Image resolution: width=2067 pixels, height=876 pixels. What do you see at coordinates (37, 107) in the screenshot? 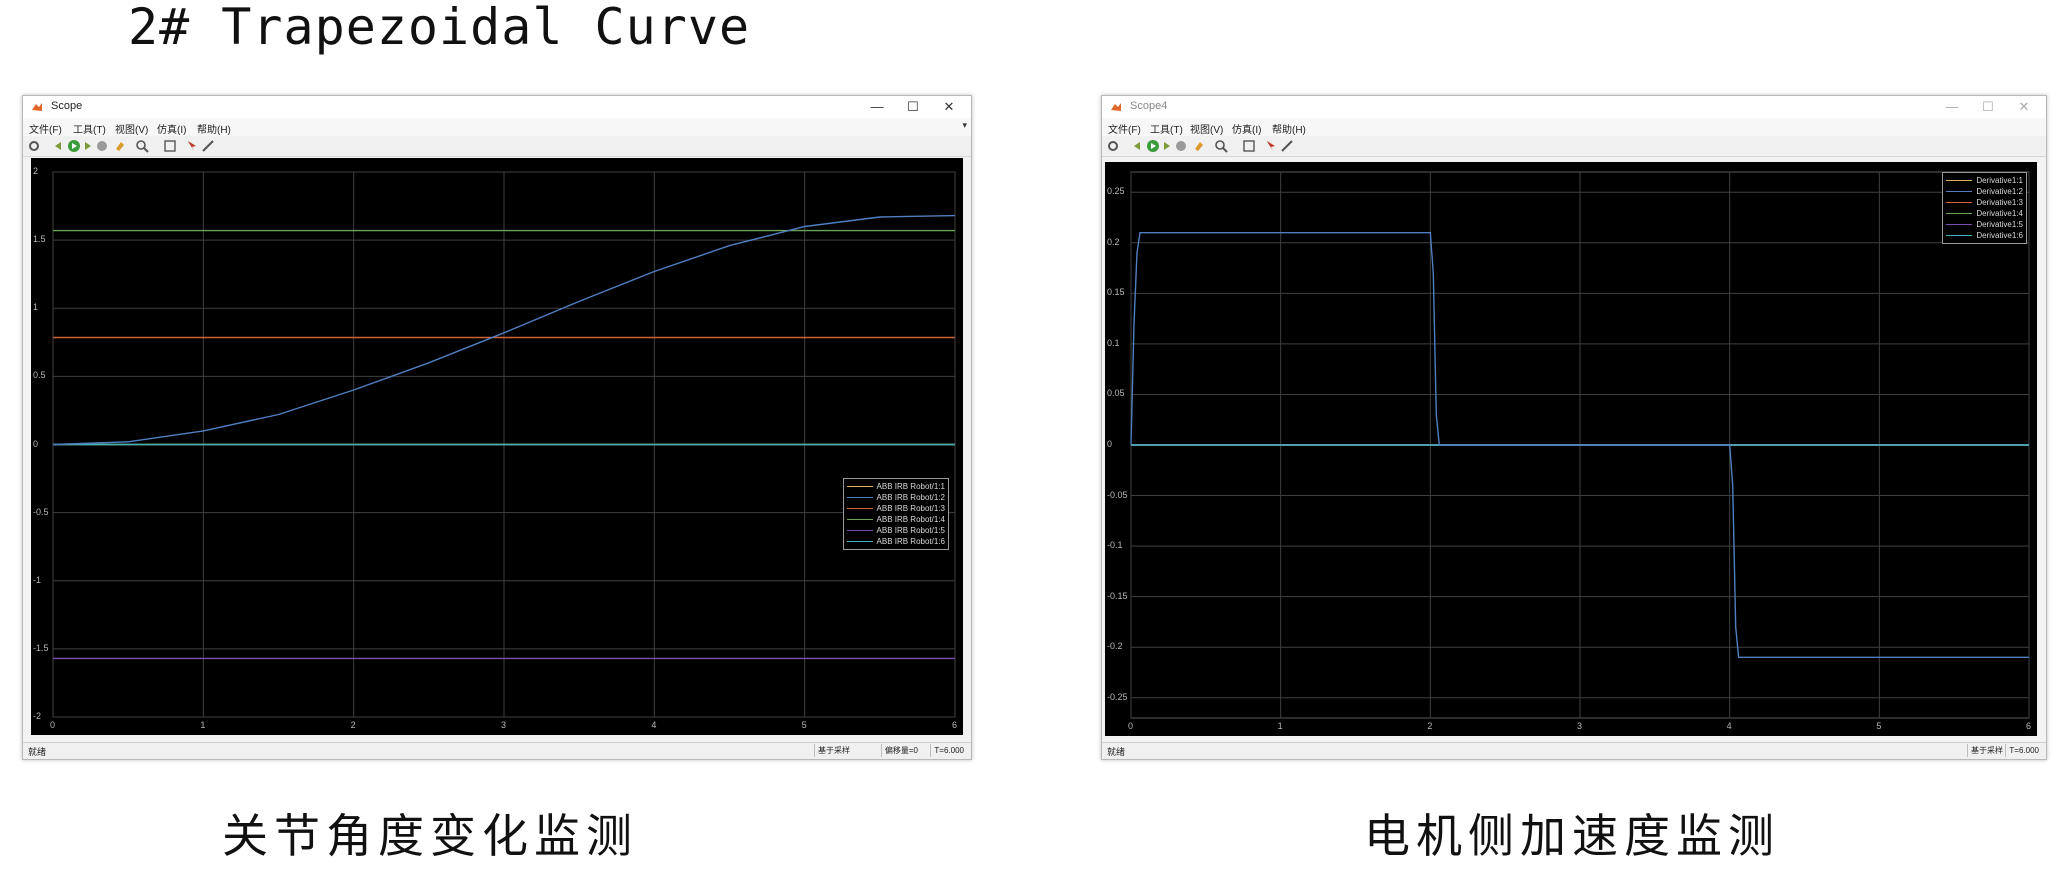
I see `matlab-logo-icon` at bounding box center [37, 107].